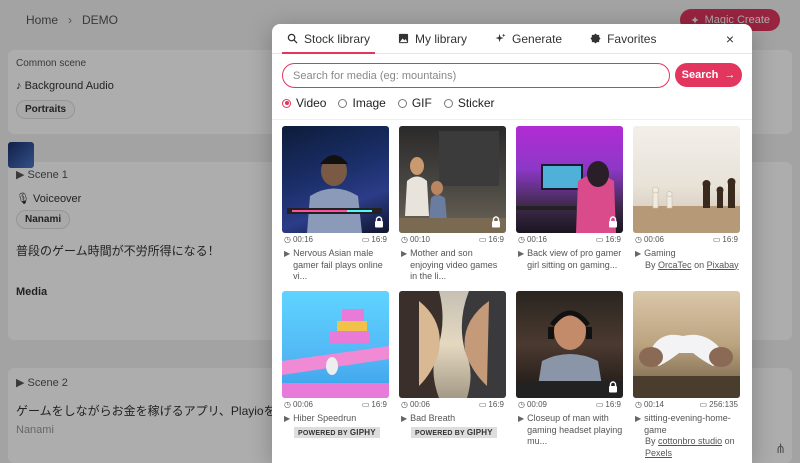  I want to click on duration-value: 00:09, so click(537, 404).